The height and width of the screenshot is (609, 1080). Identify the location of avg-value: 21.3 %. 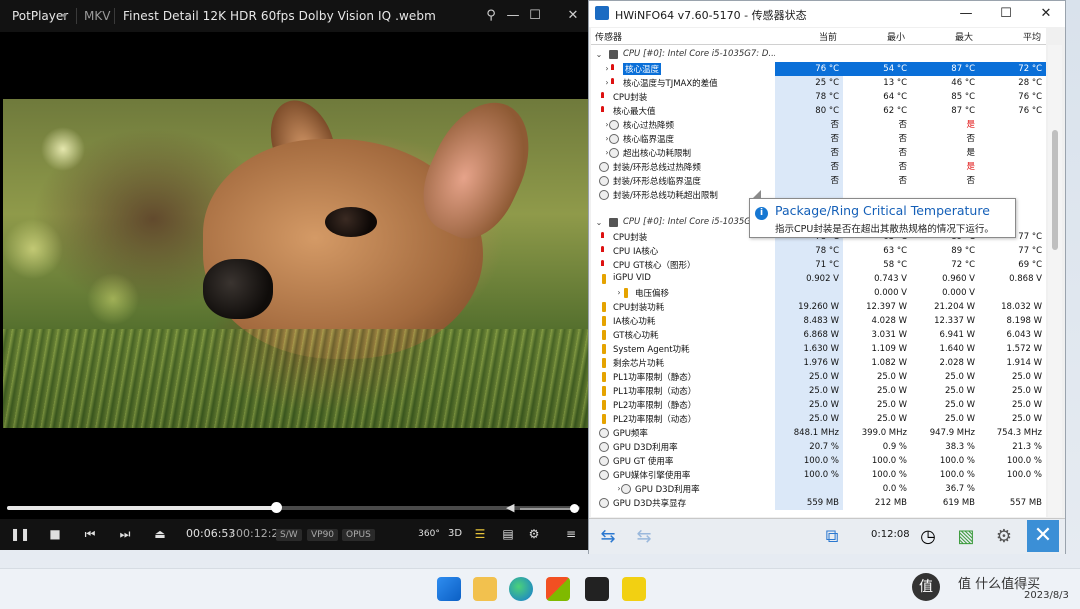
(1027, 447).